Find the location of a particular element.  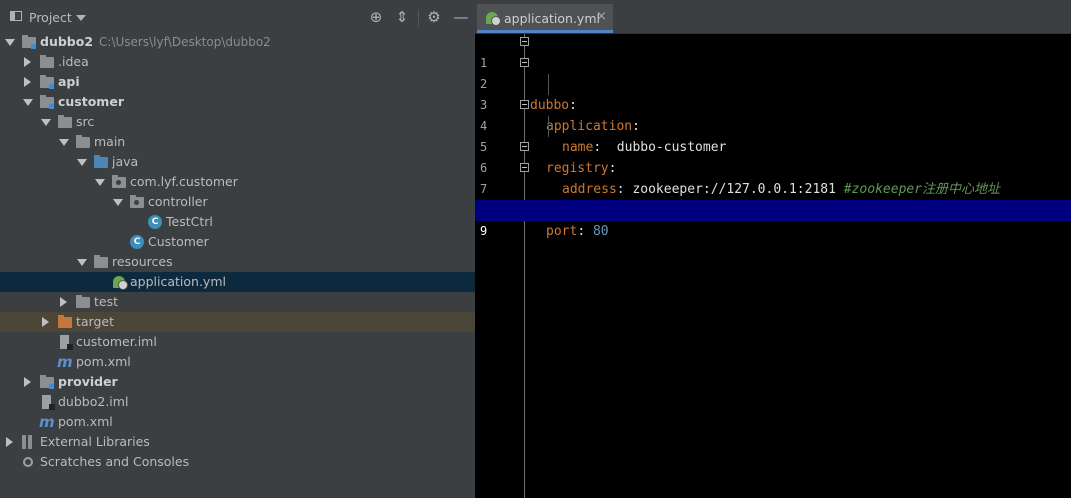

gear-icon: ⚙ is located at coordinates (434, 17).